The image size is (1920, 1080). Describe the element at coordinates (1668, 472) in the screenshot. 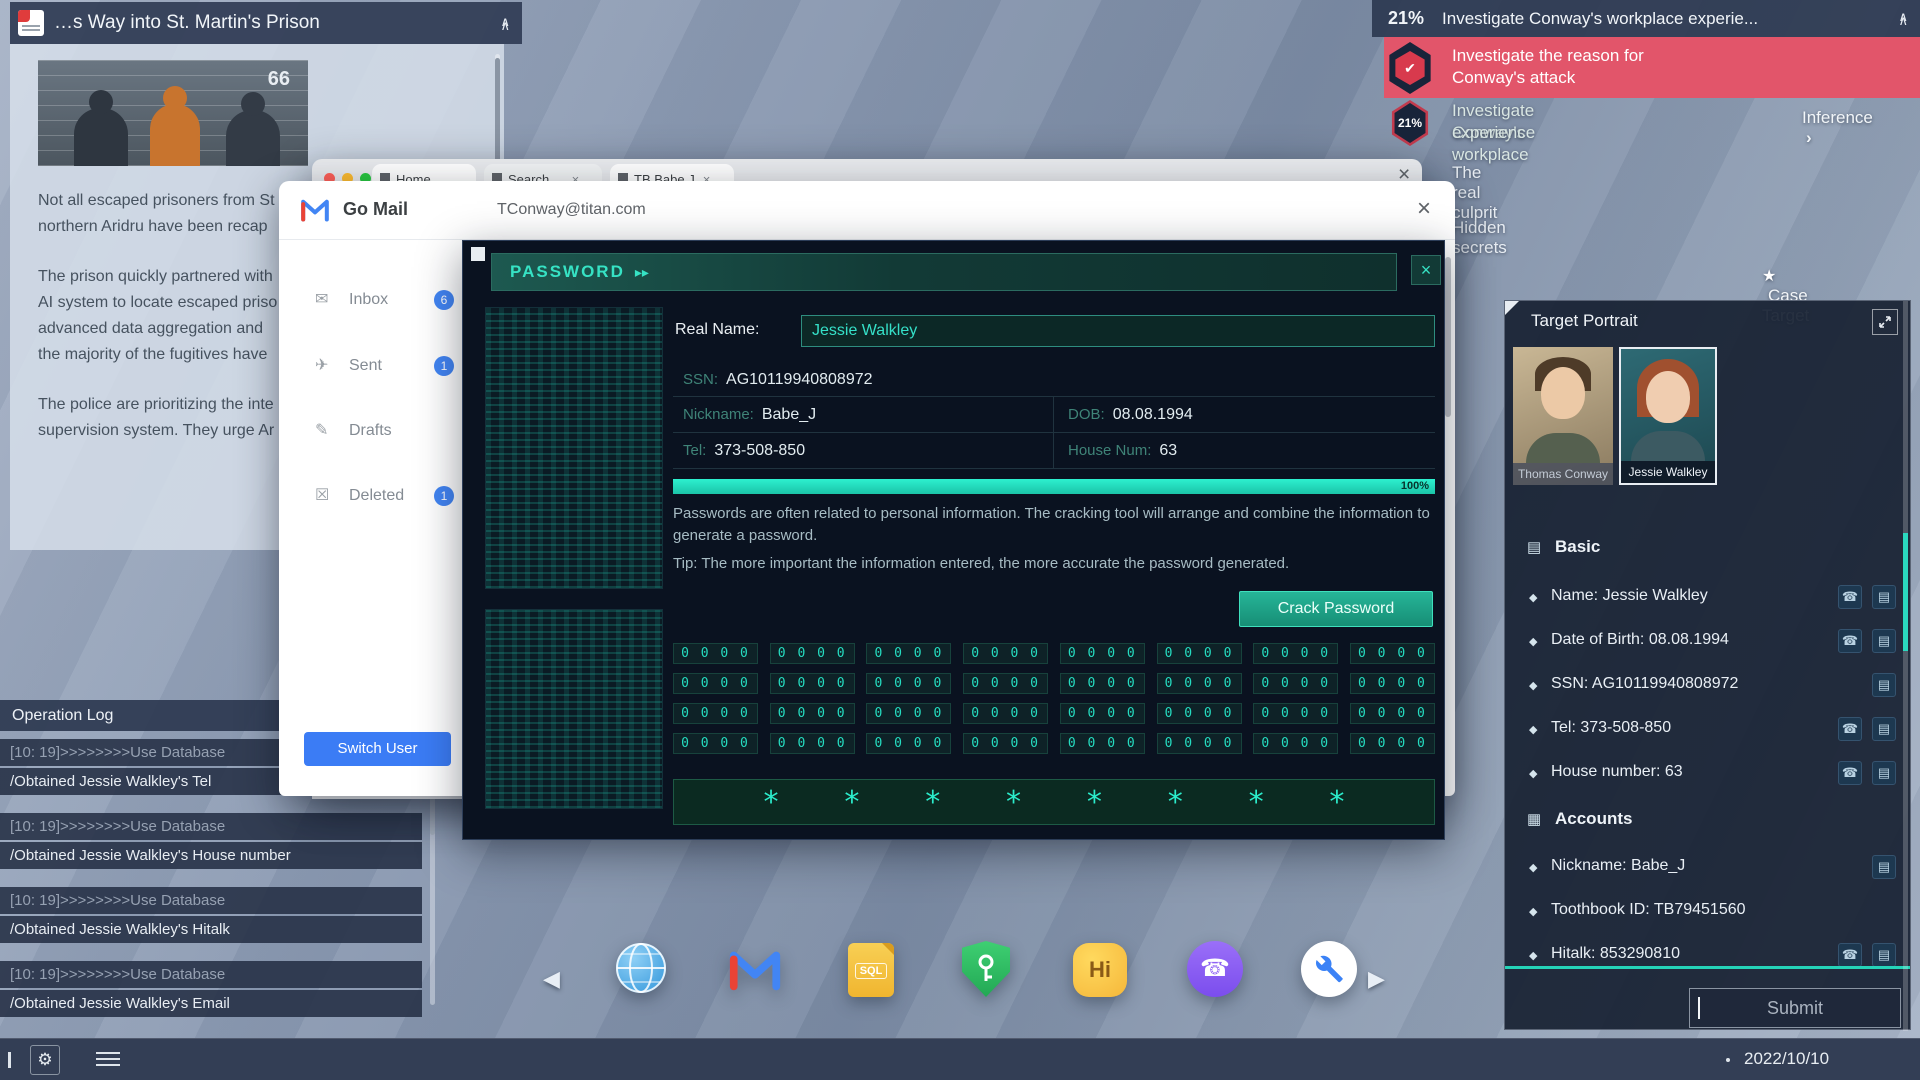

I see `portrait-name: Jessie Walkley` at that location.